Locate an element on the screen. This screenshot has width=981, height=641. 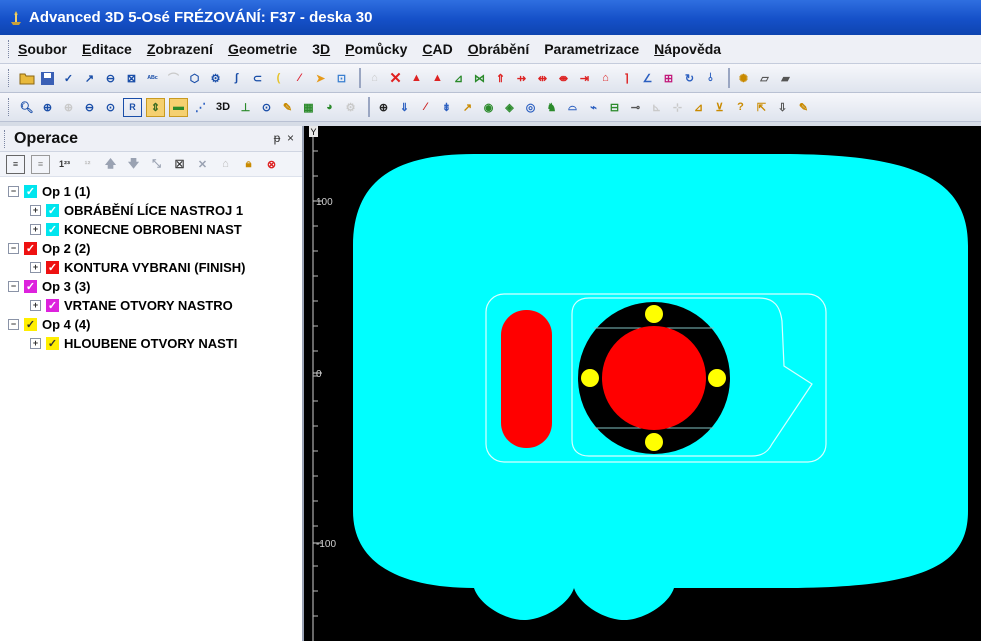
view-zoom-icon: ⊙ is located at coordinates (266, 107).